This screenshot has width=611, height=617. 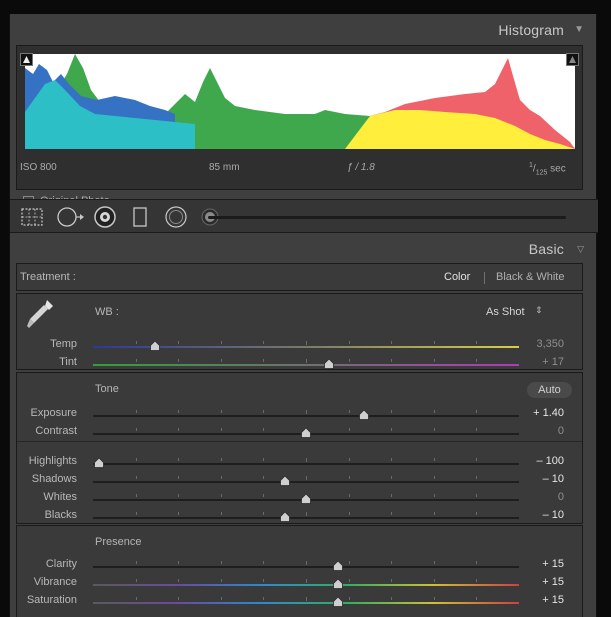 What do you see at coordinates (534, 515) in the screenshot?
I see `blacks-value: – 10` at bounding box center [534, 515].